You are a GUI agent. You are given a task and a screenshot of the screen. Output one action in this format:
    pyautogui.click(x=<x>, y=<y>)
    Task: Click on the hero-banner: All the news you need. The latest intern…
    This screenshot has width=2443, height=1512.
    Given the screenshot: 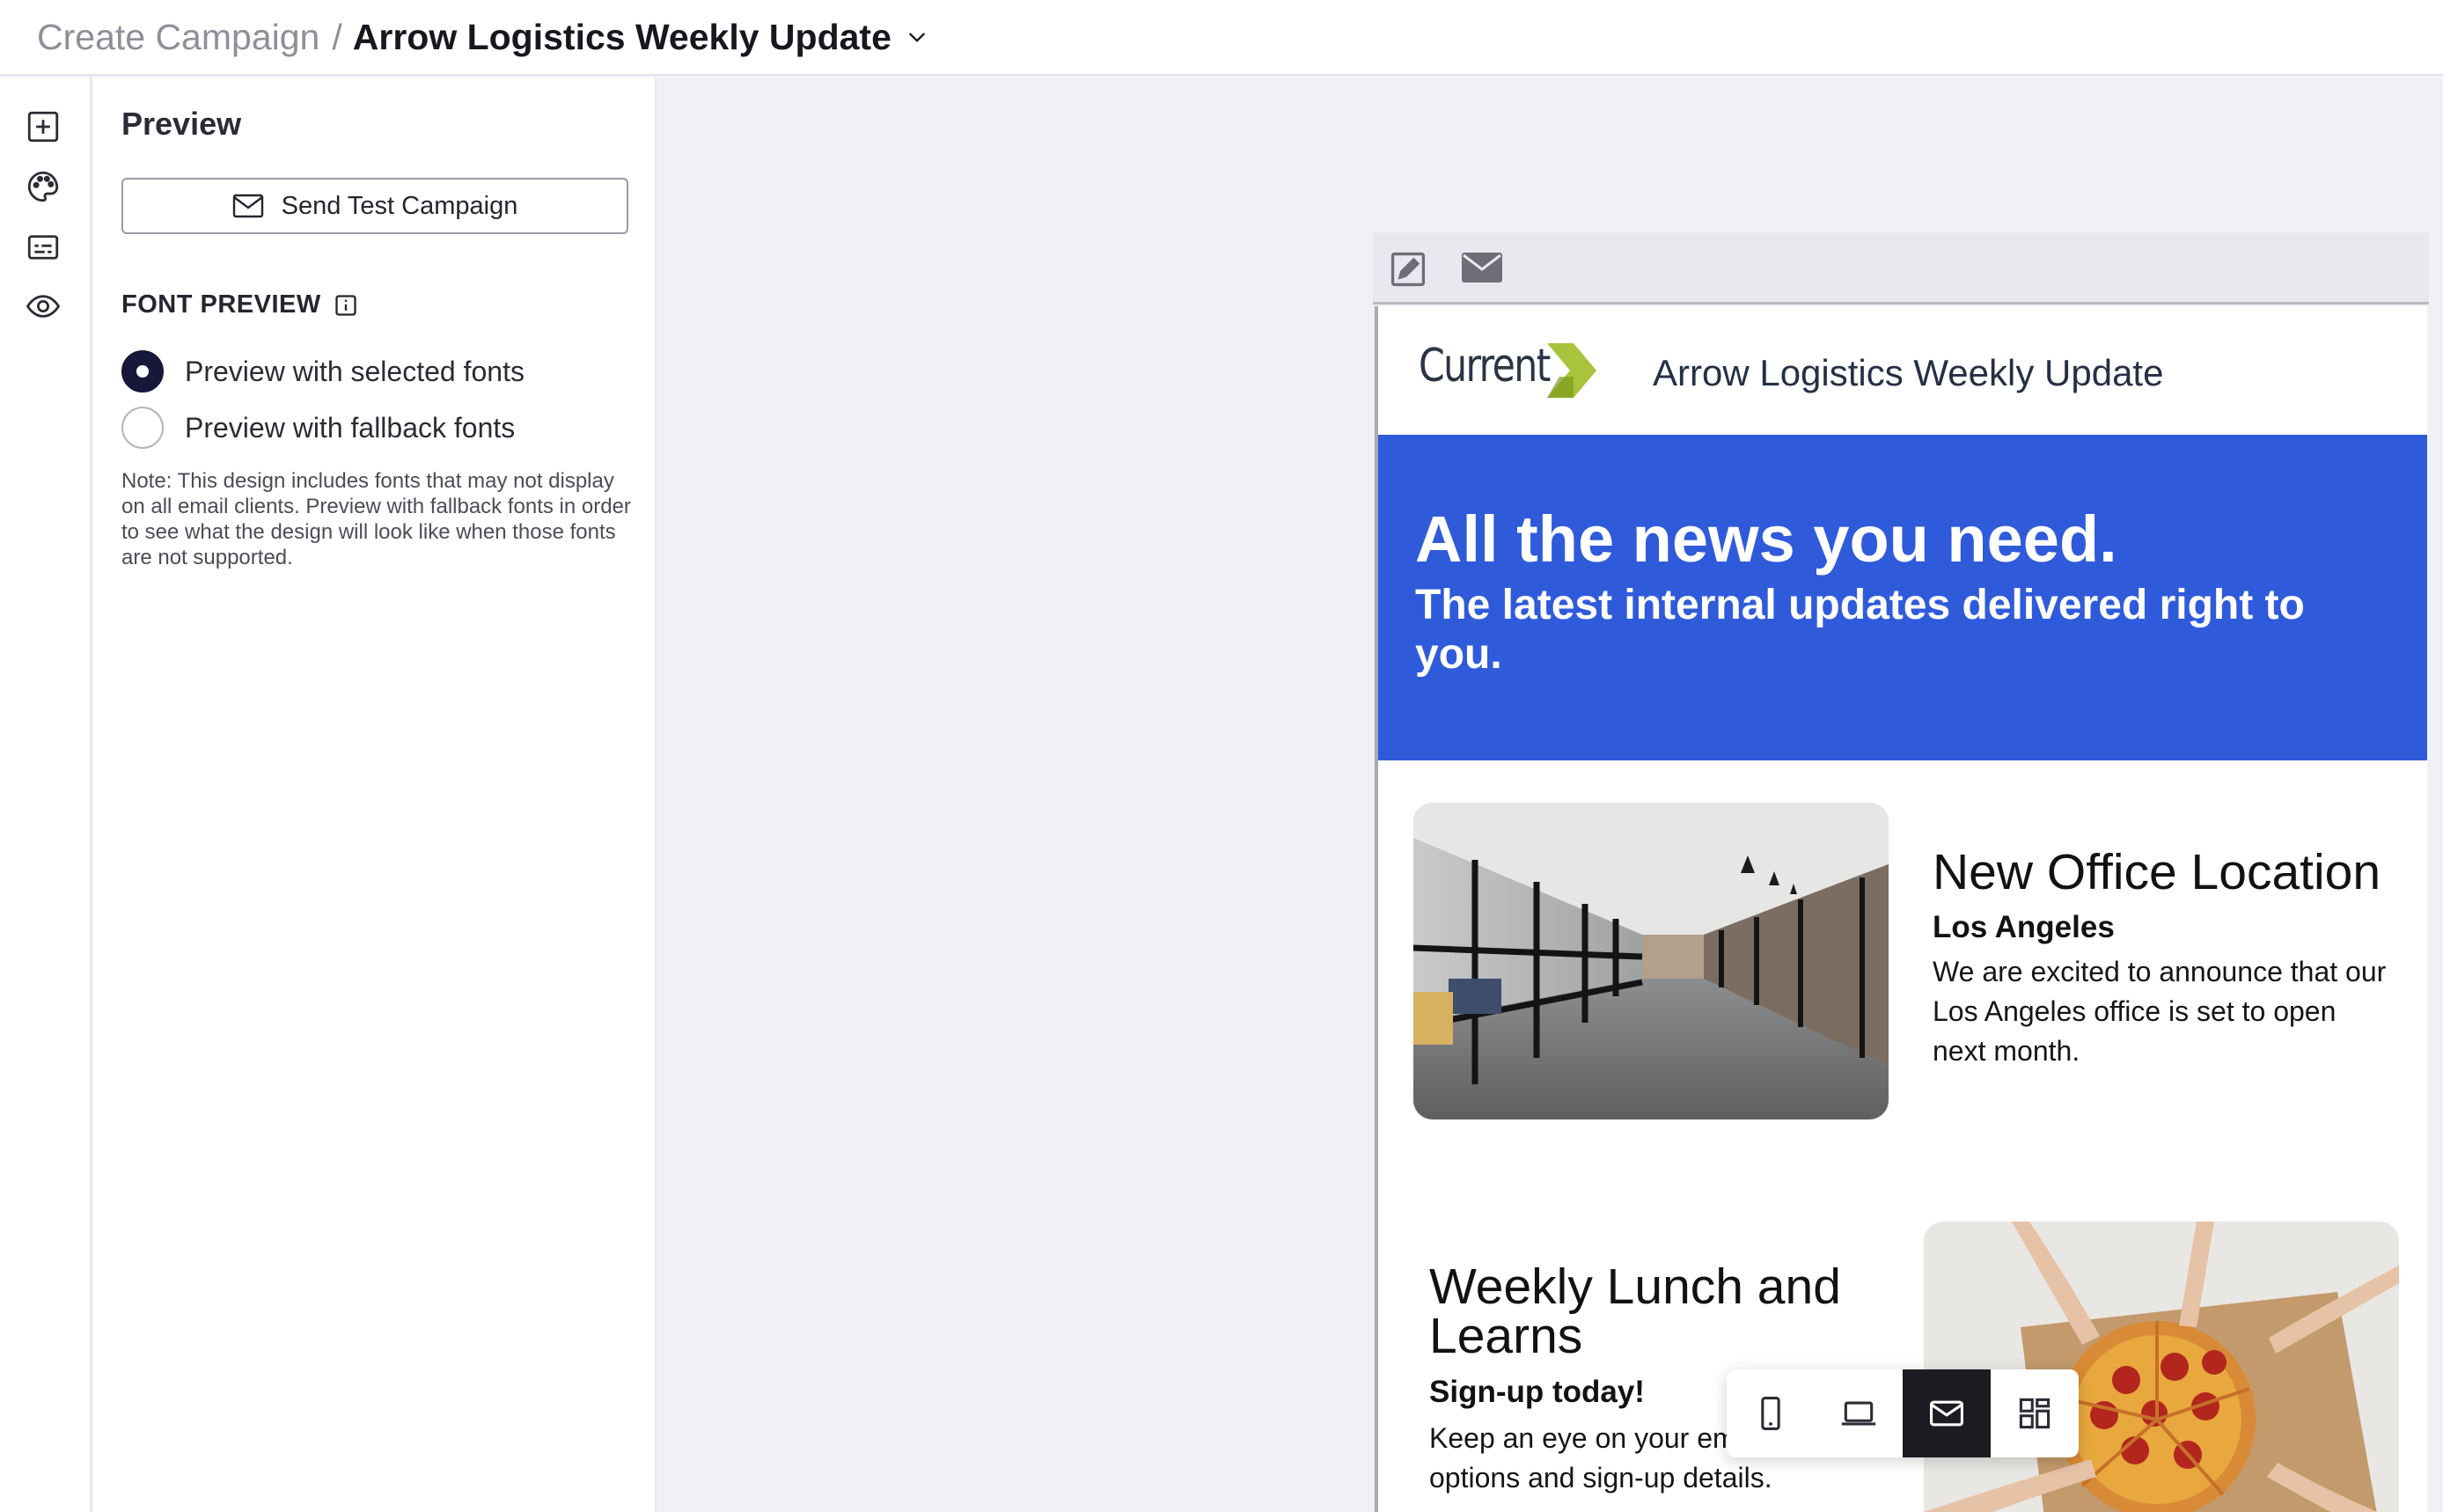 What is the action you would take?
    pyautogui.click(x=1902, y=597)
    